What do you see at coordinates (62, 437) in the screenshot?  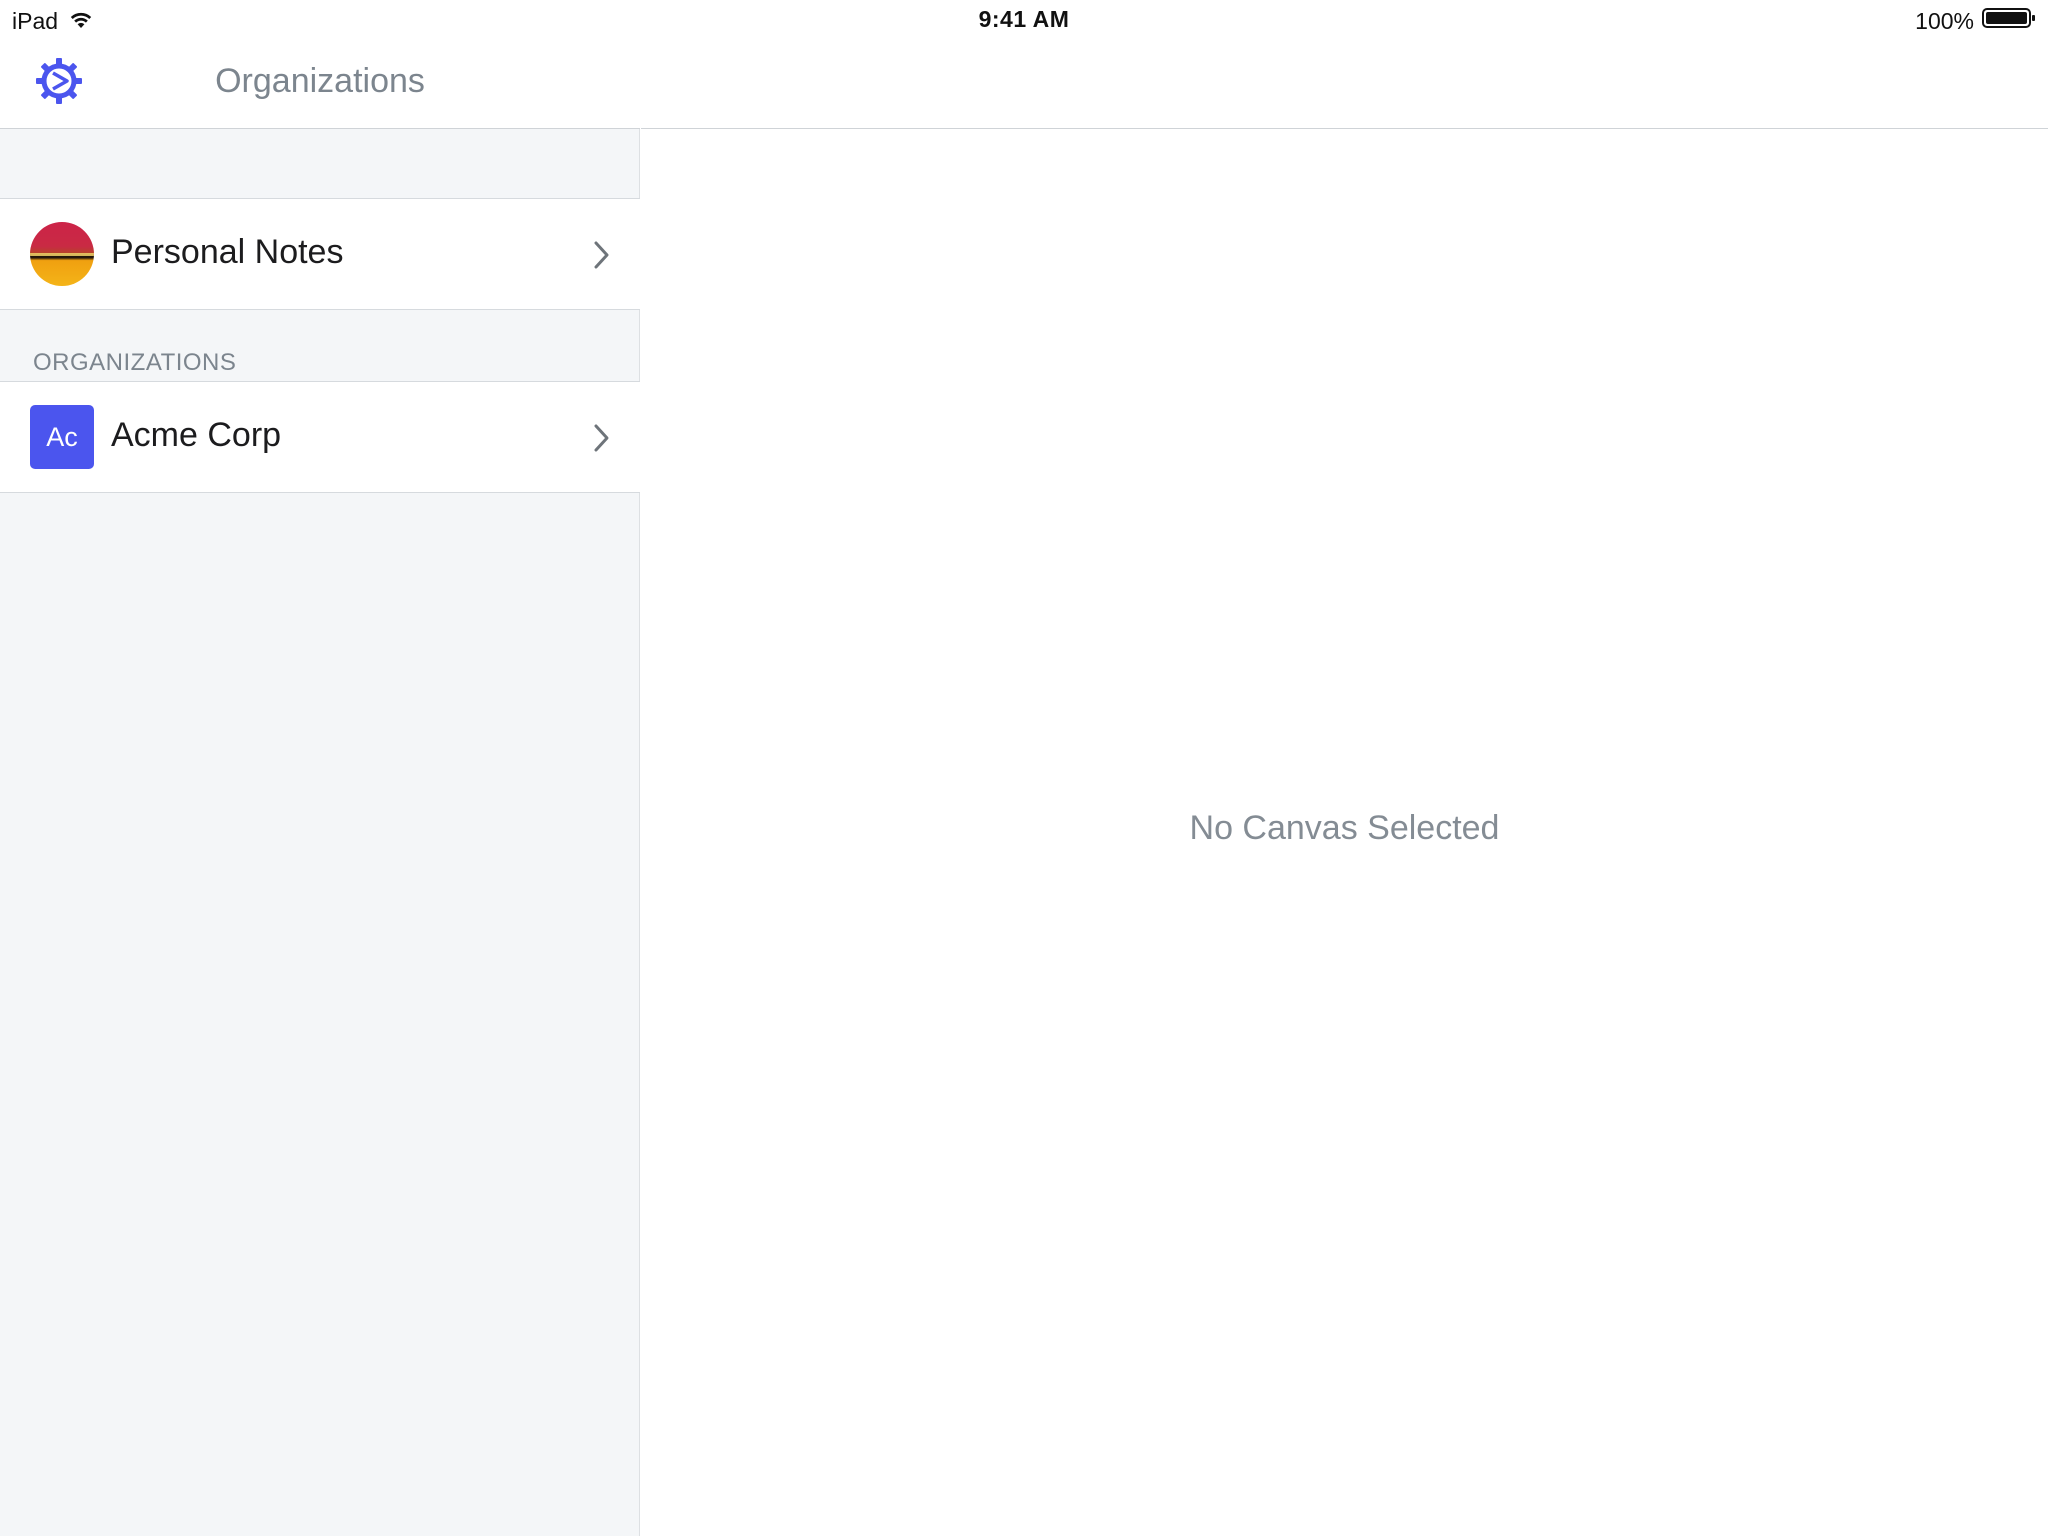 I see `org-avatar: Ac` at bounding box center [62, 437].